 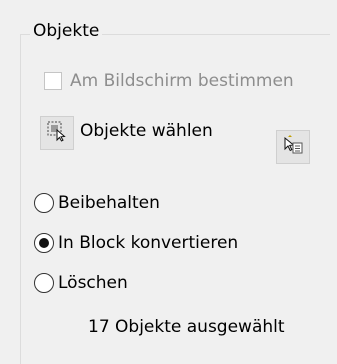 What do you see at coordinates (44, 203) in the screenshot?
I see `radio-keep` at bounding box center [44, 203].